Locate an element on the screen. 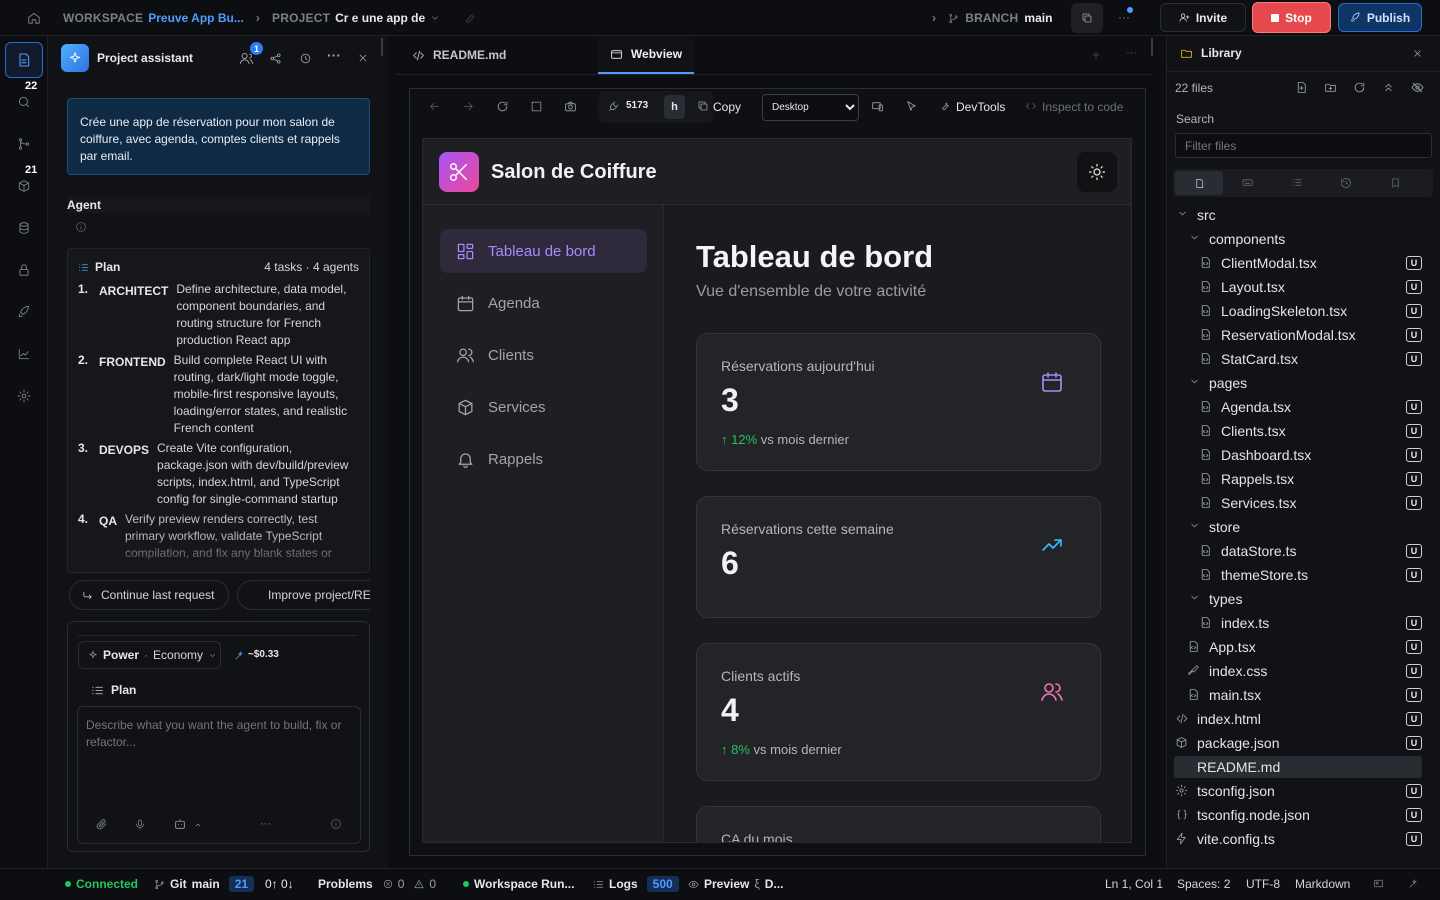  rail-files is located at coordinates (24, 60).